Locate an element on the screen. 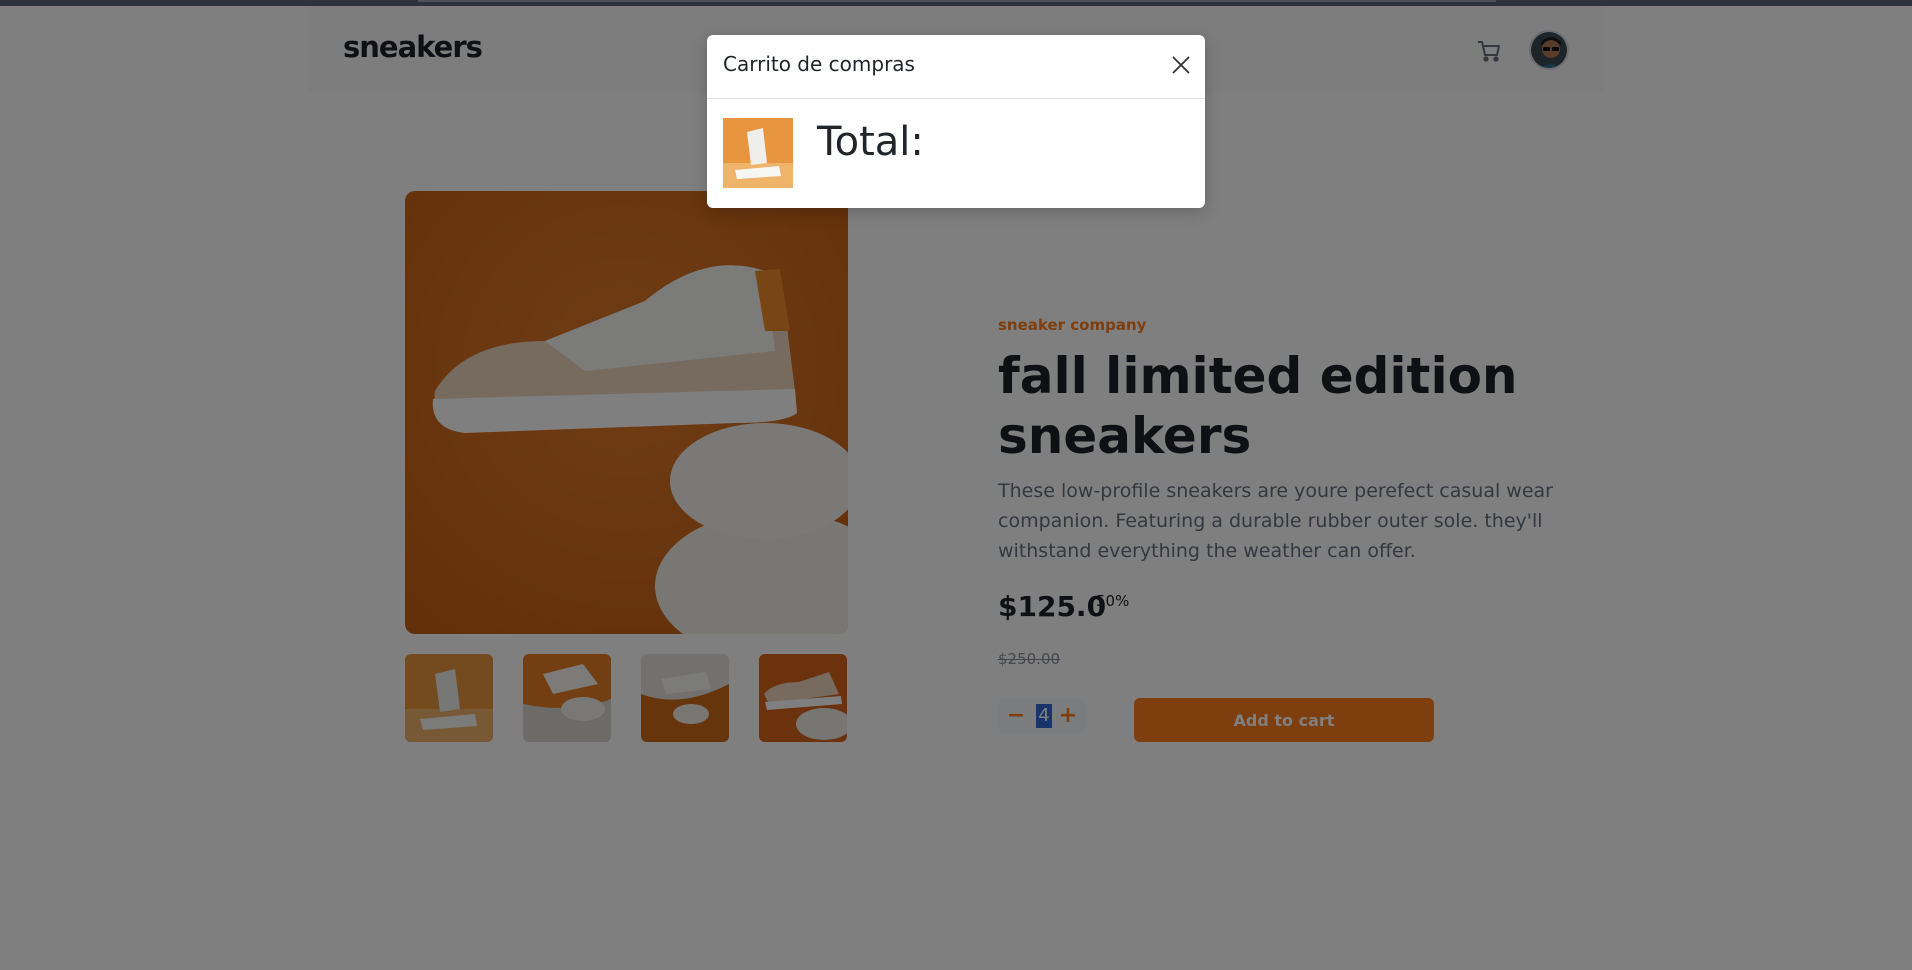  modal-header: Carrito de compras is located at coordinates (956, 67).